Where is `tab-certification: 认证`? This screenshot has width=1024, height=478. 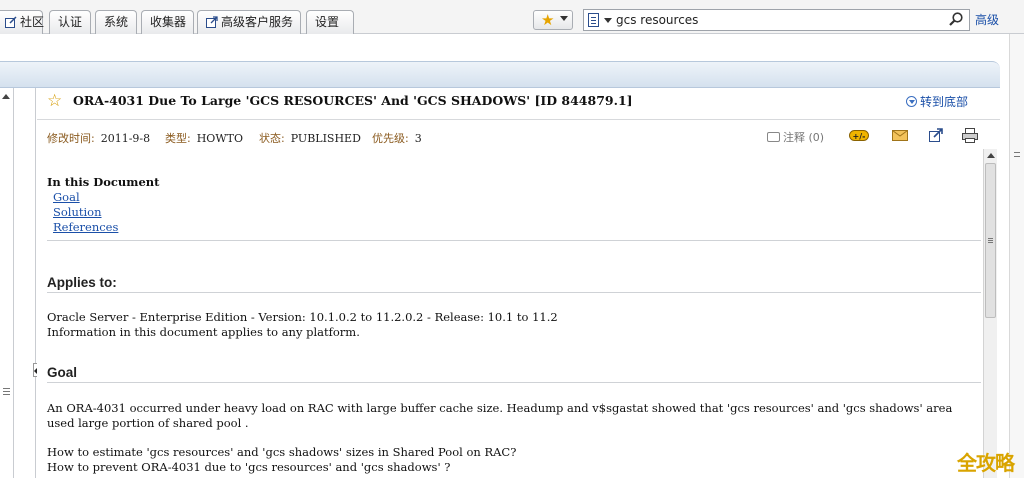
tab-certification: 认证 is located at coordinates (70, 22).